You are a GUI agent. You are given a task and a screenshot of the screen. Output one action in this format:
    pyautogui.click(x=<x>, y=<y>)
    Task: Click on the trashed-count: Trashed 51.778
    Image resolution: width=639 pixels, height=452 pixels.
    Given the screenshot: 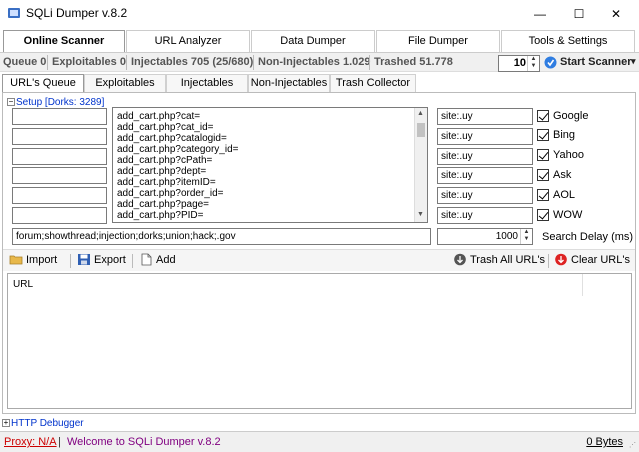 What is the action you would take?
    pyautogui.click(x=413, y=62)
    